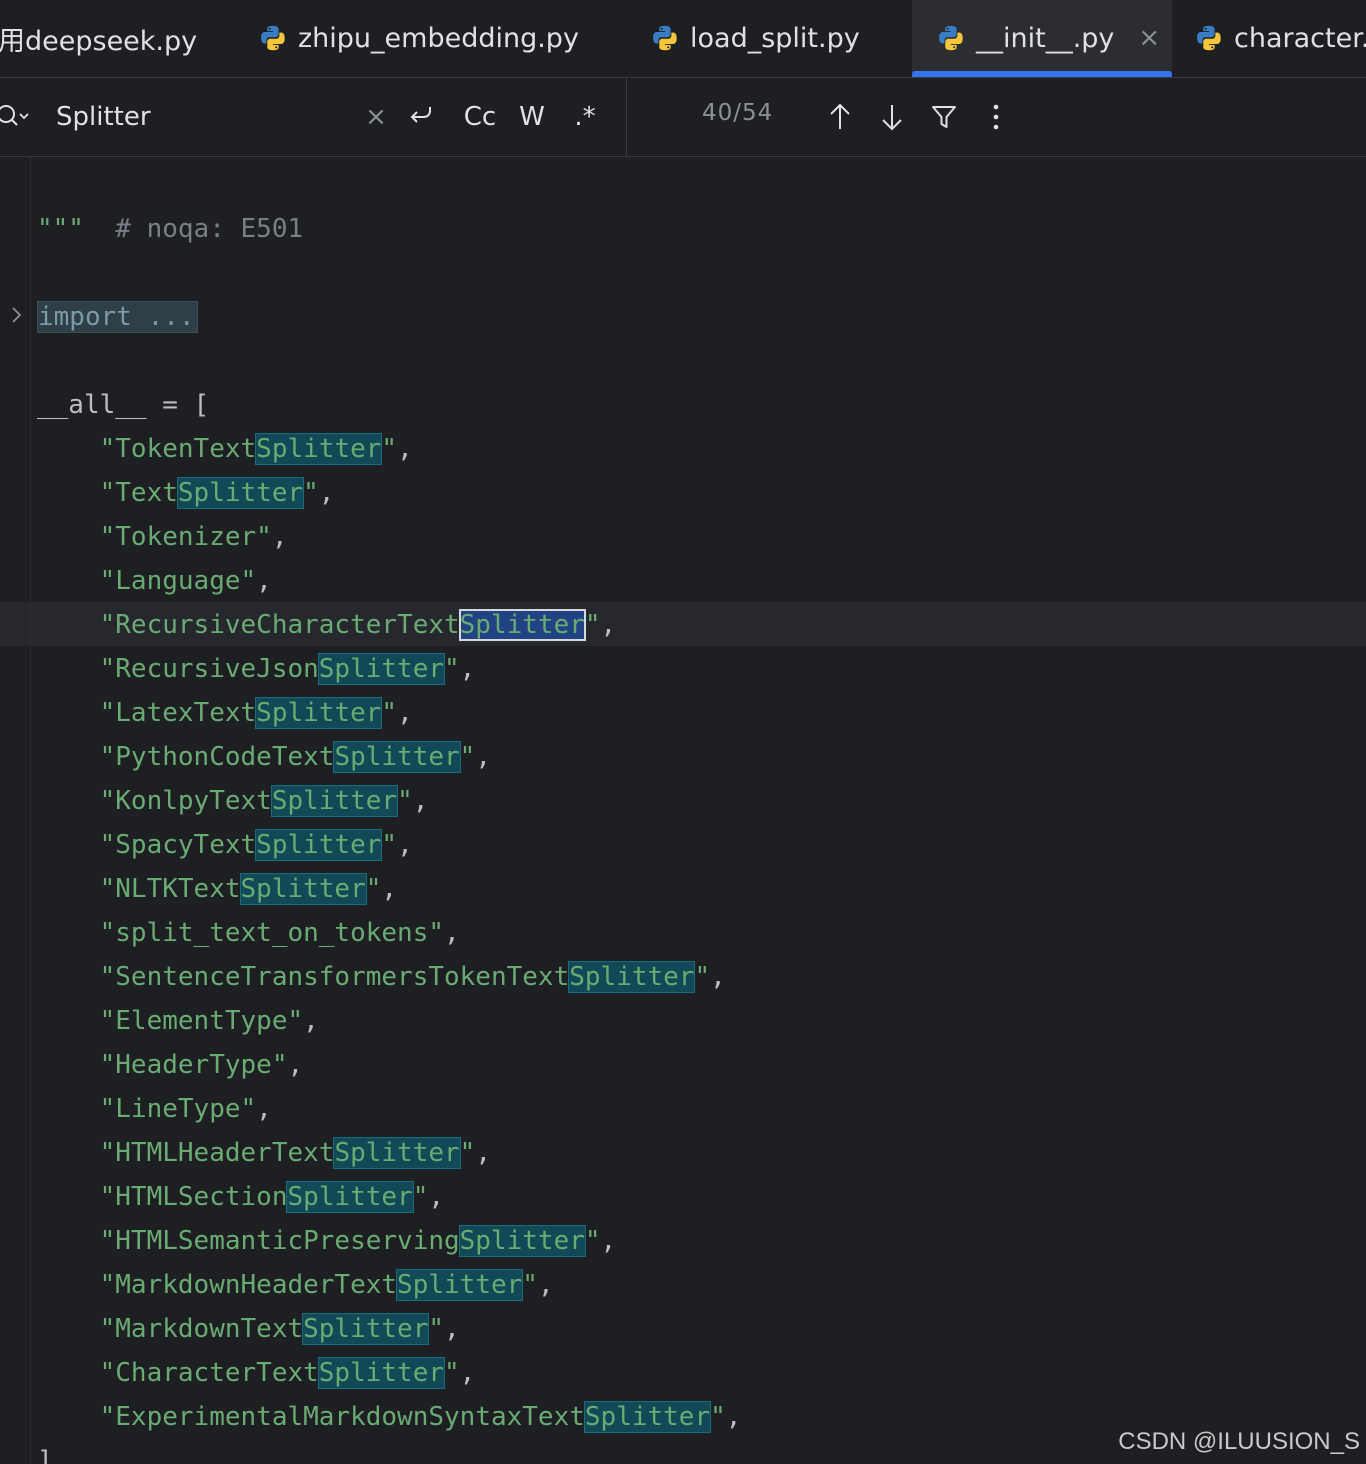 Image resolution: width=1366 pixels, height=1464 pixels. Describe the element at coordinates (217, 669) in the screenshot. I see `entry-name: RecursiveJson` at that location.